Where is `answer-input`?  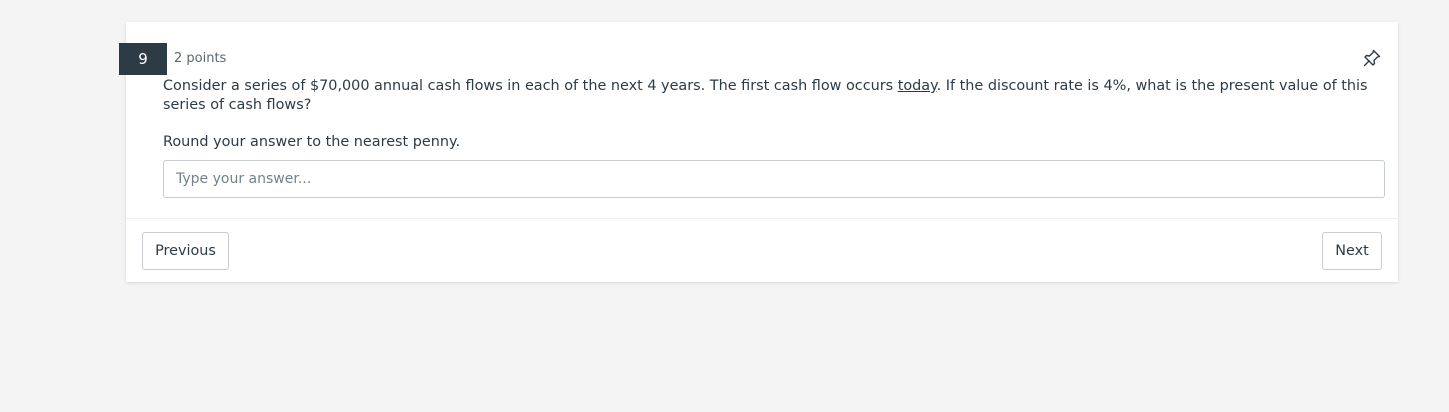
answer-input is located at coordinates (774, 179).